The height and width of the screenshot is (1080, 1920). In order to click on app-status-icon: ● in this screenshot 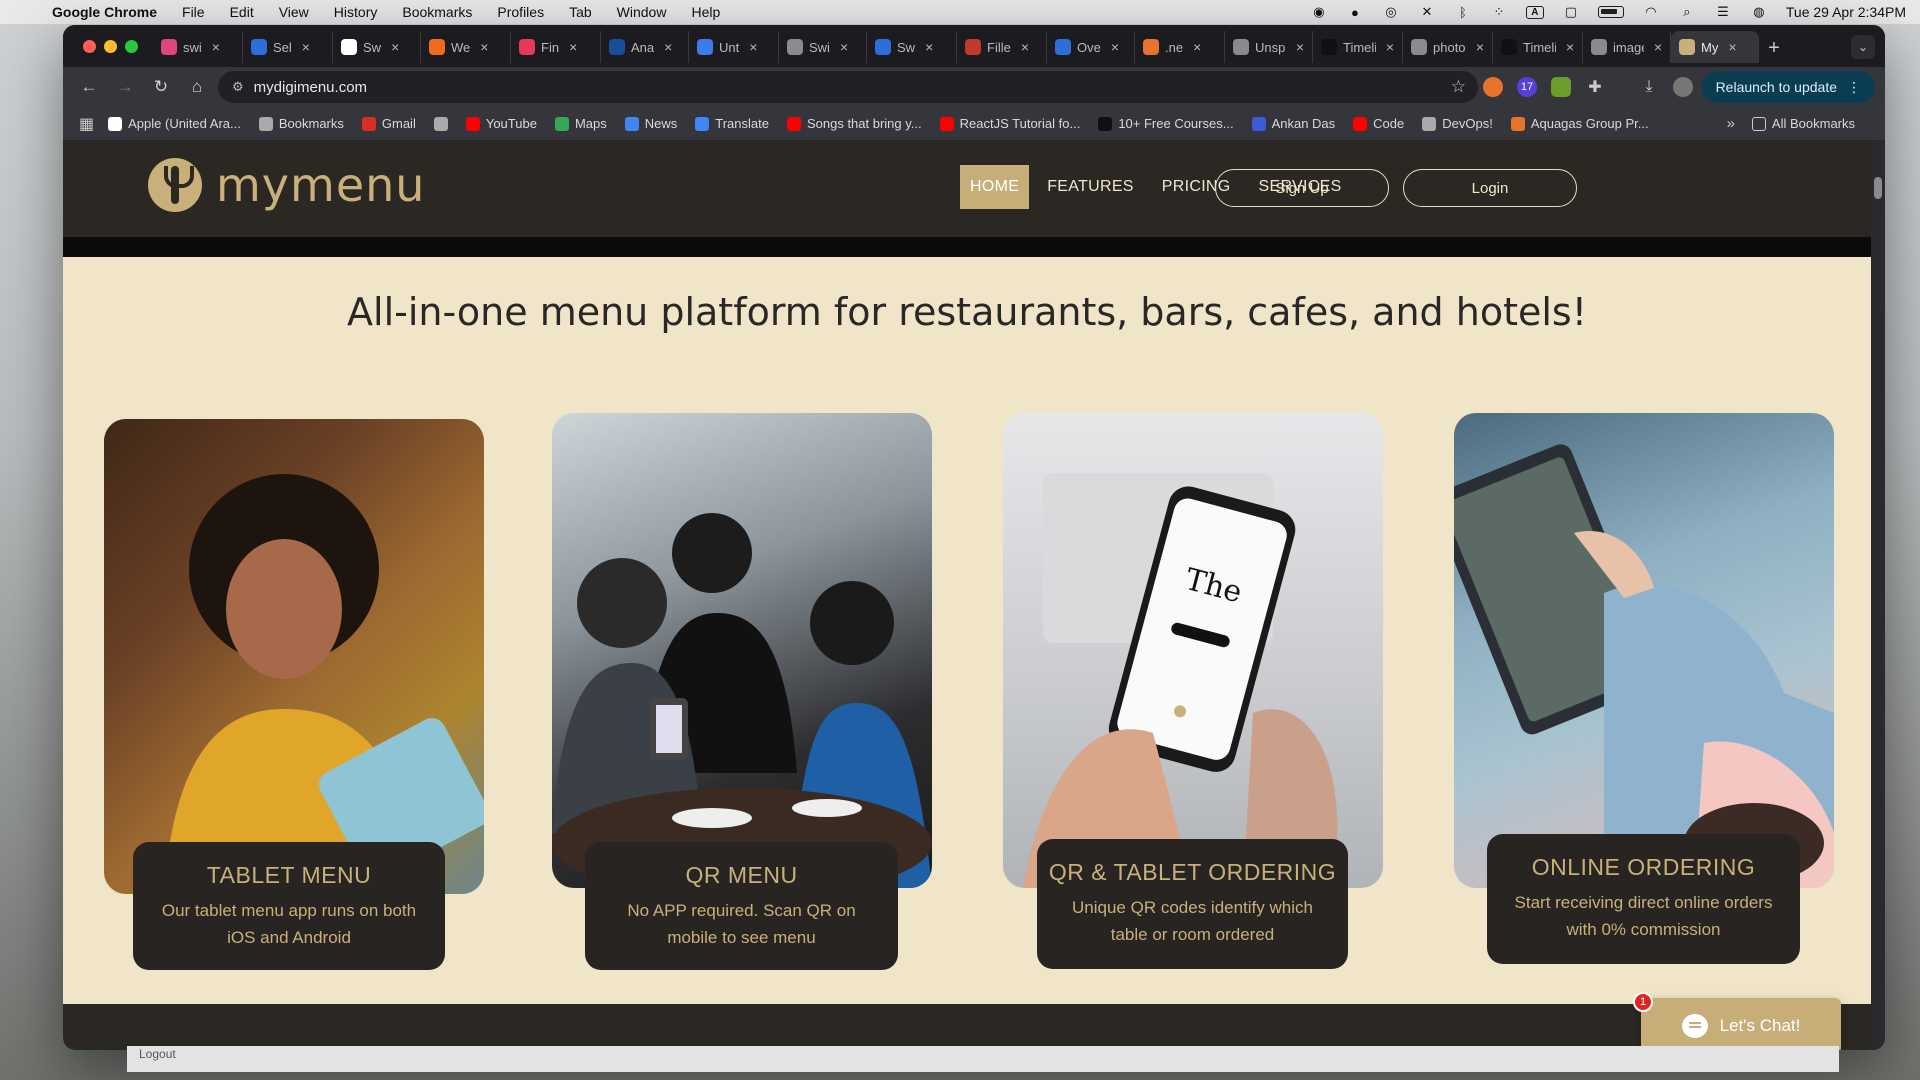, I will do `click(1355, 12)`.